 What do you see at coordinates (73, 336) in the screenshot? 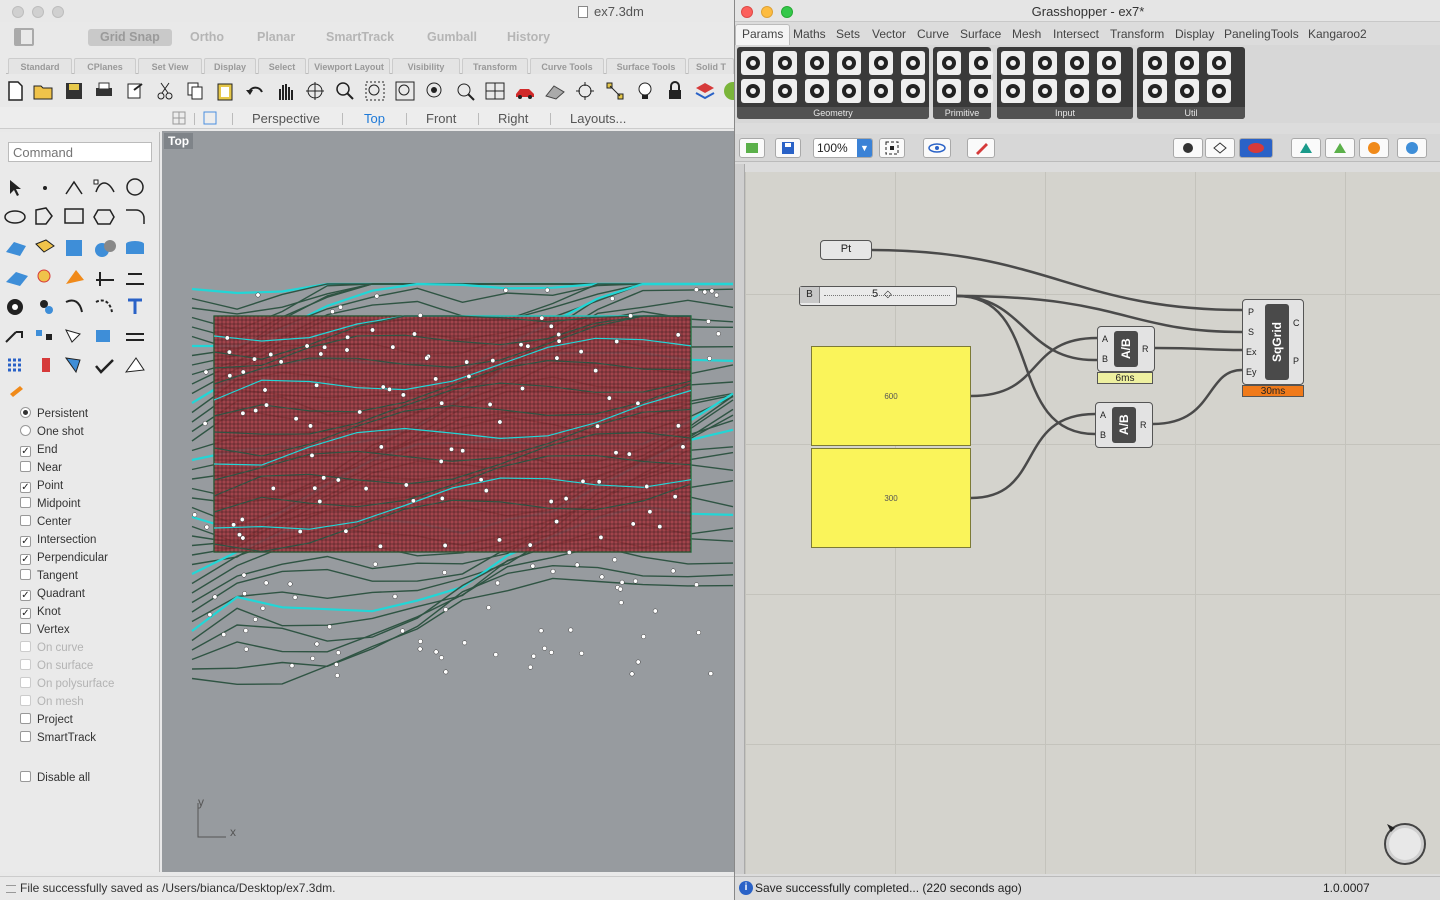
I see `edit-points-icon` at bounding box center [73, 336].